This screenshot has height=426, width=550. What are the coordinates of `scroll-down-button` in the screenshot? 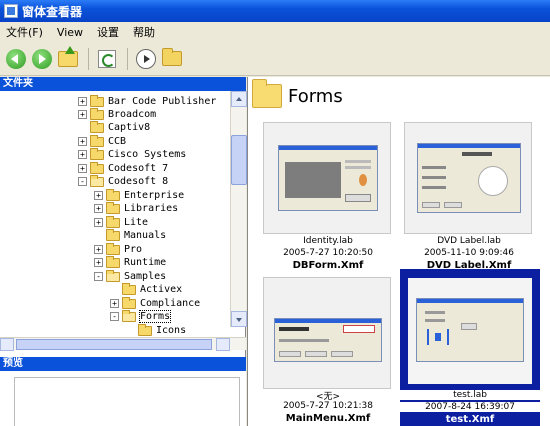 It's located at (239, 319).